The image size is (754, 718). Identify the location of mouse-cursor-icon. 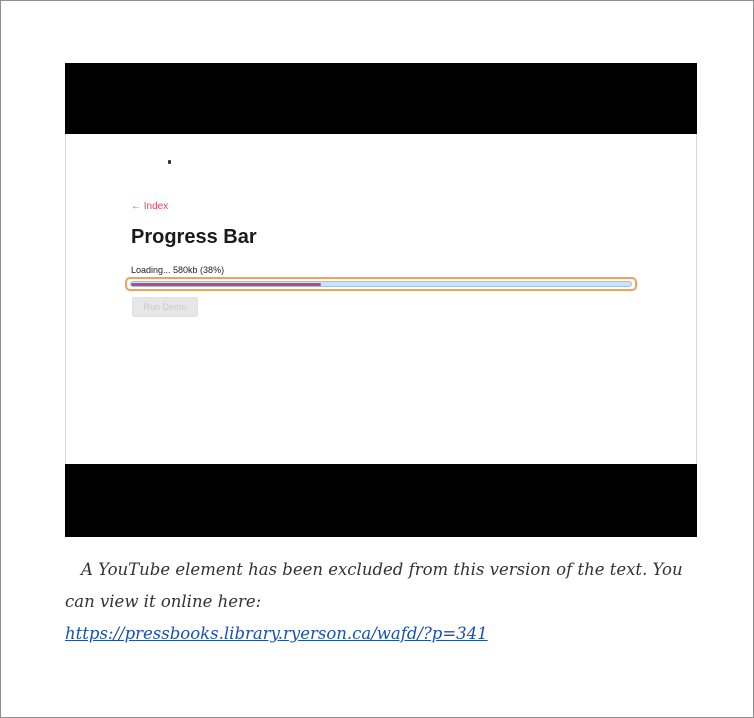
(169, 162).